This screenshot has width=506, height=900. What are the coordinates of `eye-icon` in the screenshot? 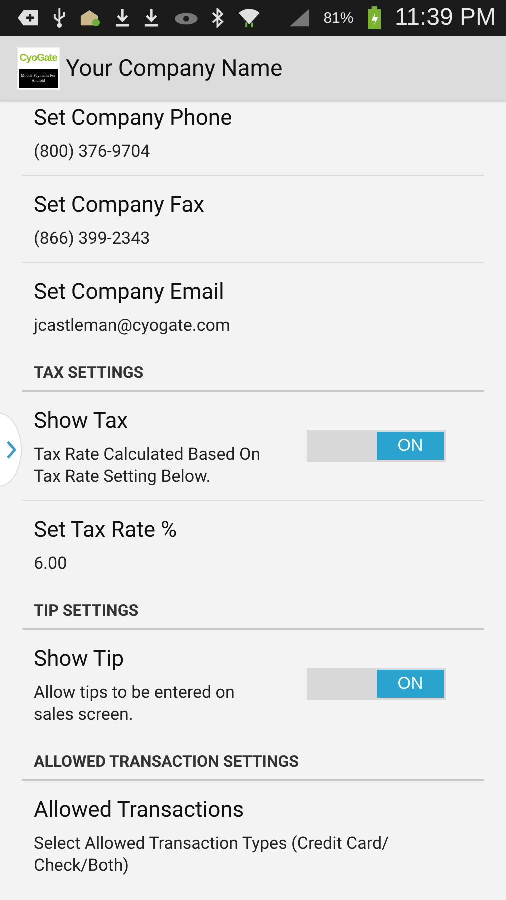 It's located at (186, 18).